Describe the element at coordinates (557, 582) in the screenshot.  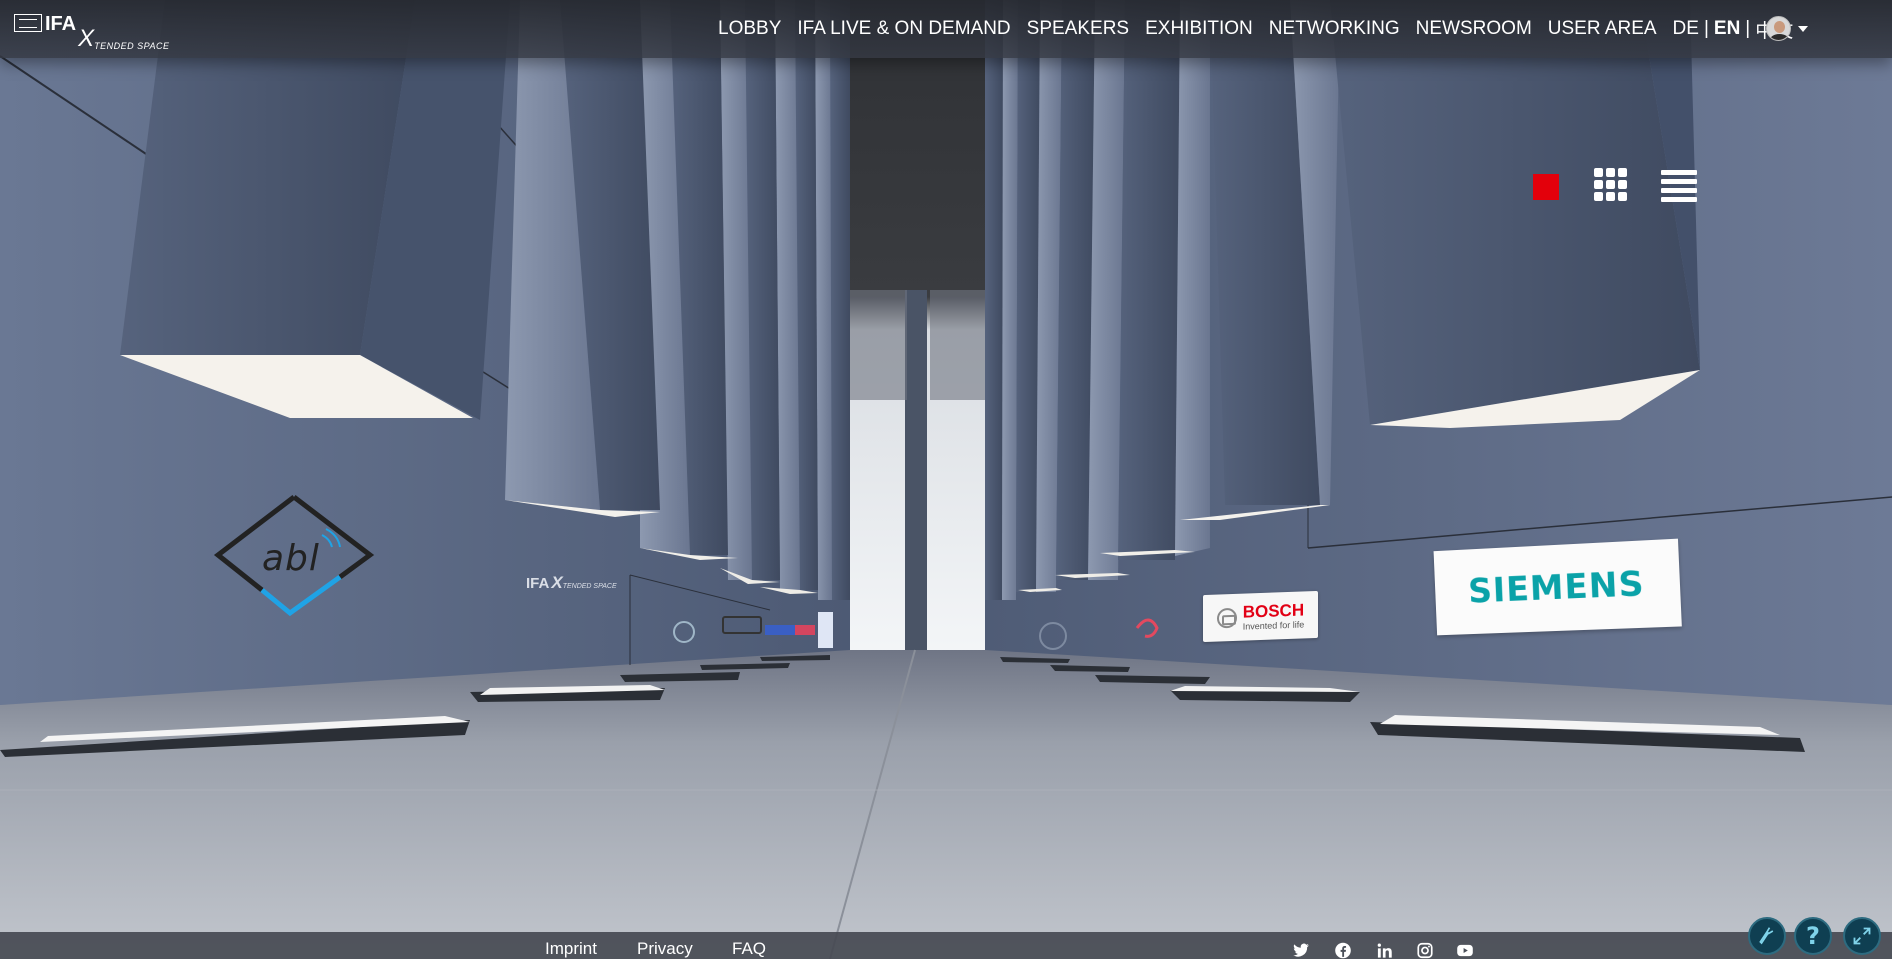
I see `ifa-wall-sign-x: X` at that location.